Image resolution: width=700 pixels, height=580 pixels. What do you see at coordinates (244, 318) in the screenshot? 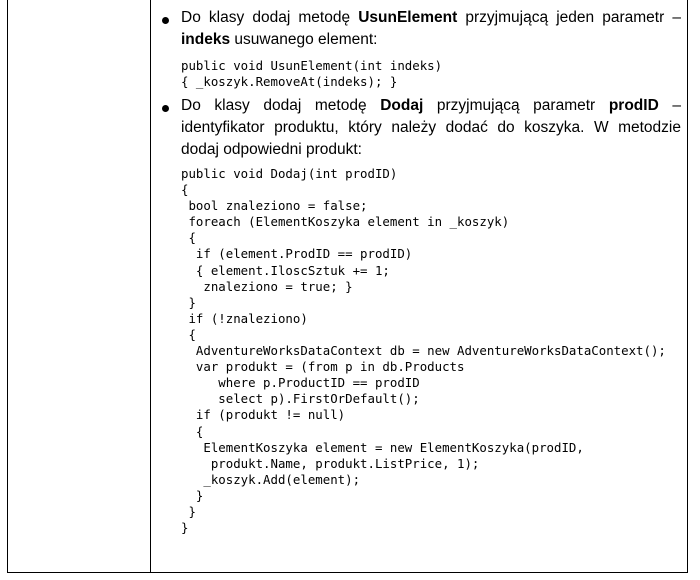
I see `code-line: if (!znaleziono)` at bounding box center [244, 318].